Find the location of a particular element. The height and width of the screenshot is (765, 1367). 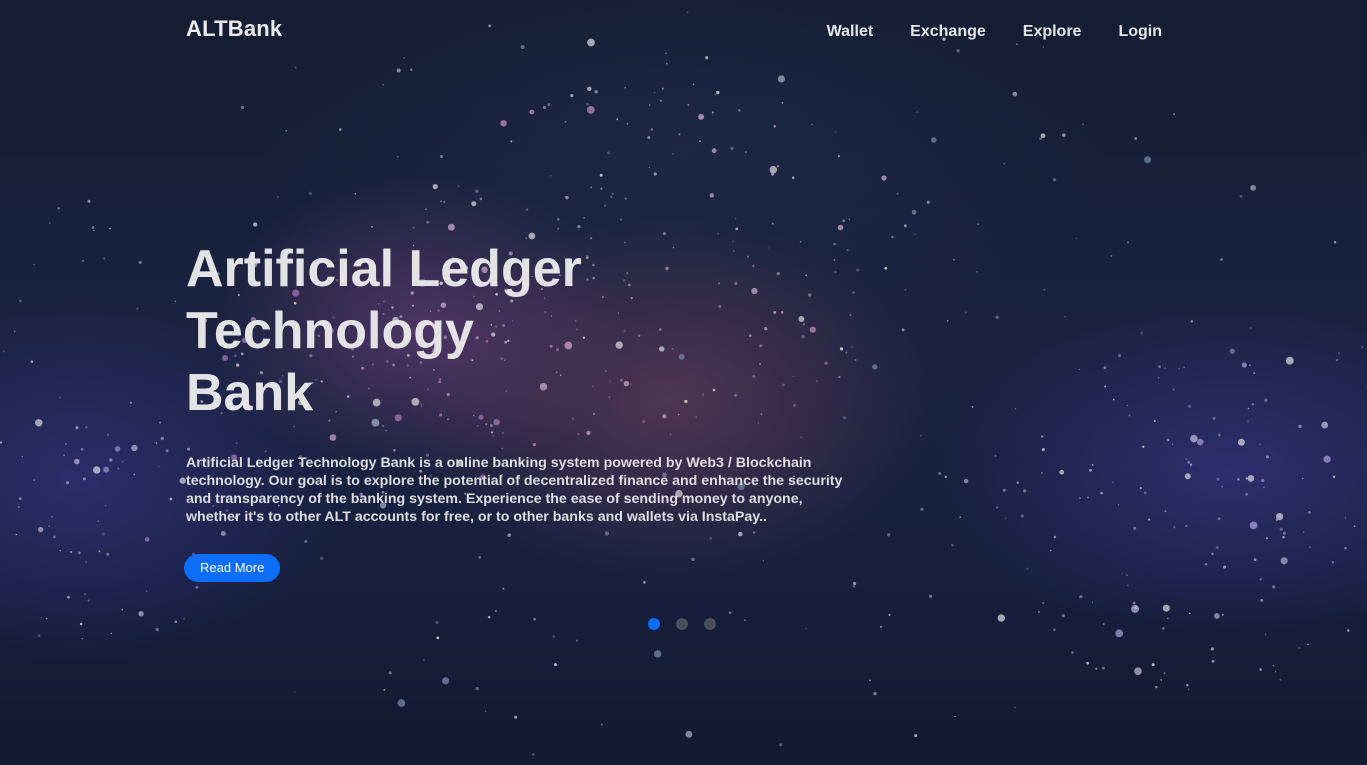

brand-logo: ALTBank is located at coordinates (234, 29).